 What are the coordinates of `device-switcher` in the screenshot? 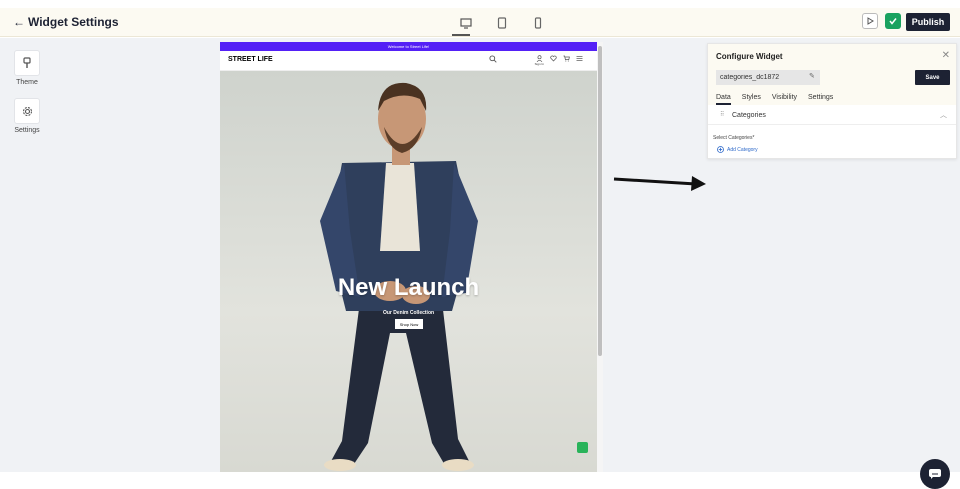 It's located at (502, 24).